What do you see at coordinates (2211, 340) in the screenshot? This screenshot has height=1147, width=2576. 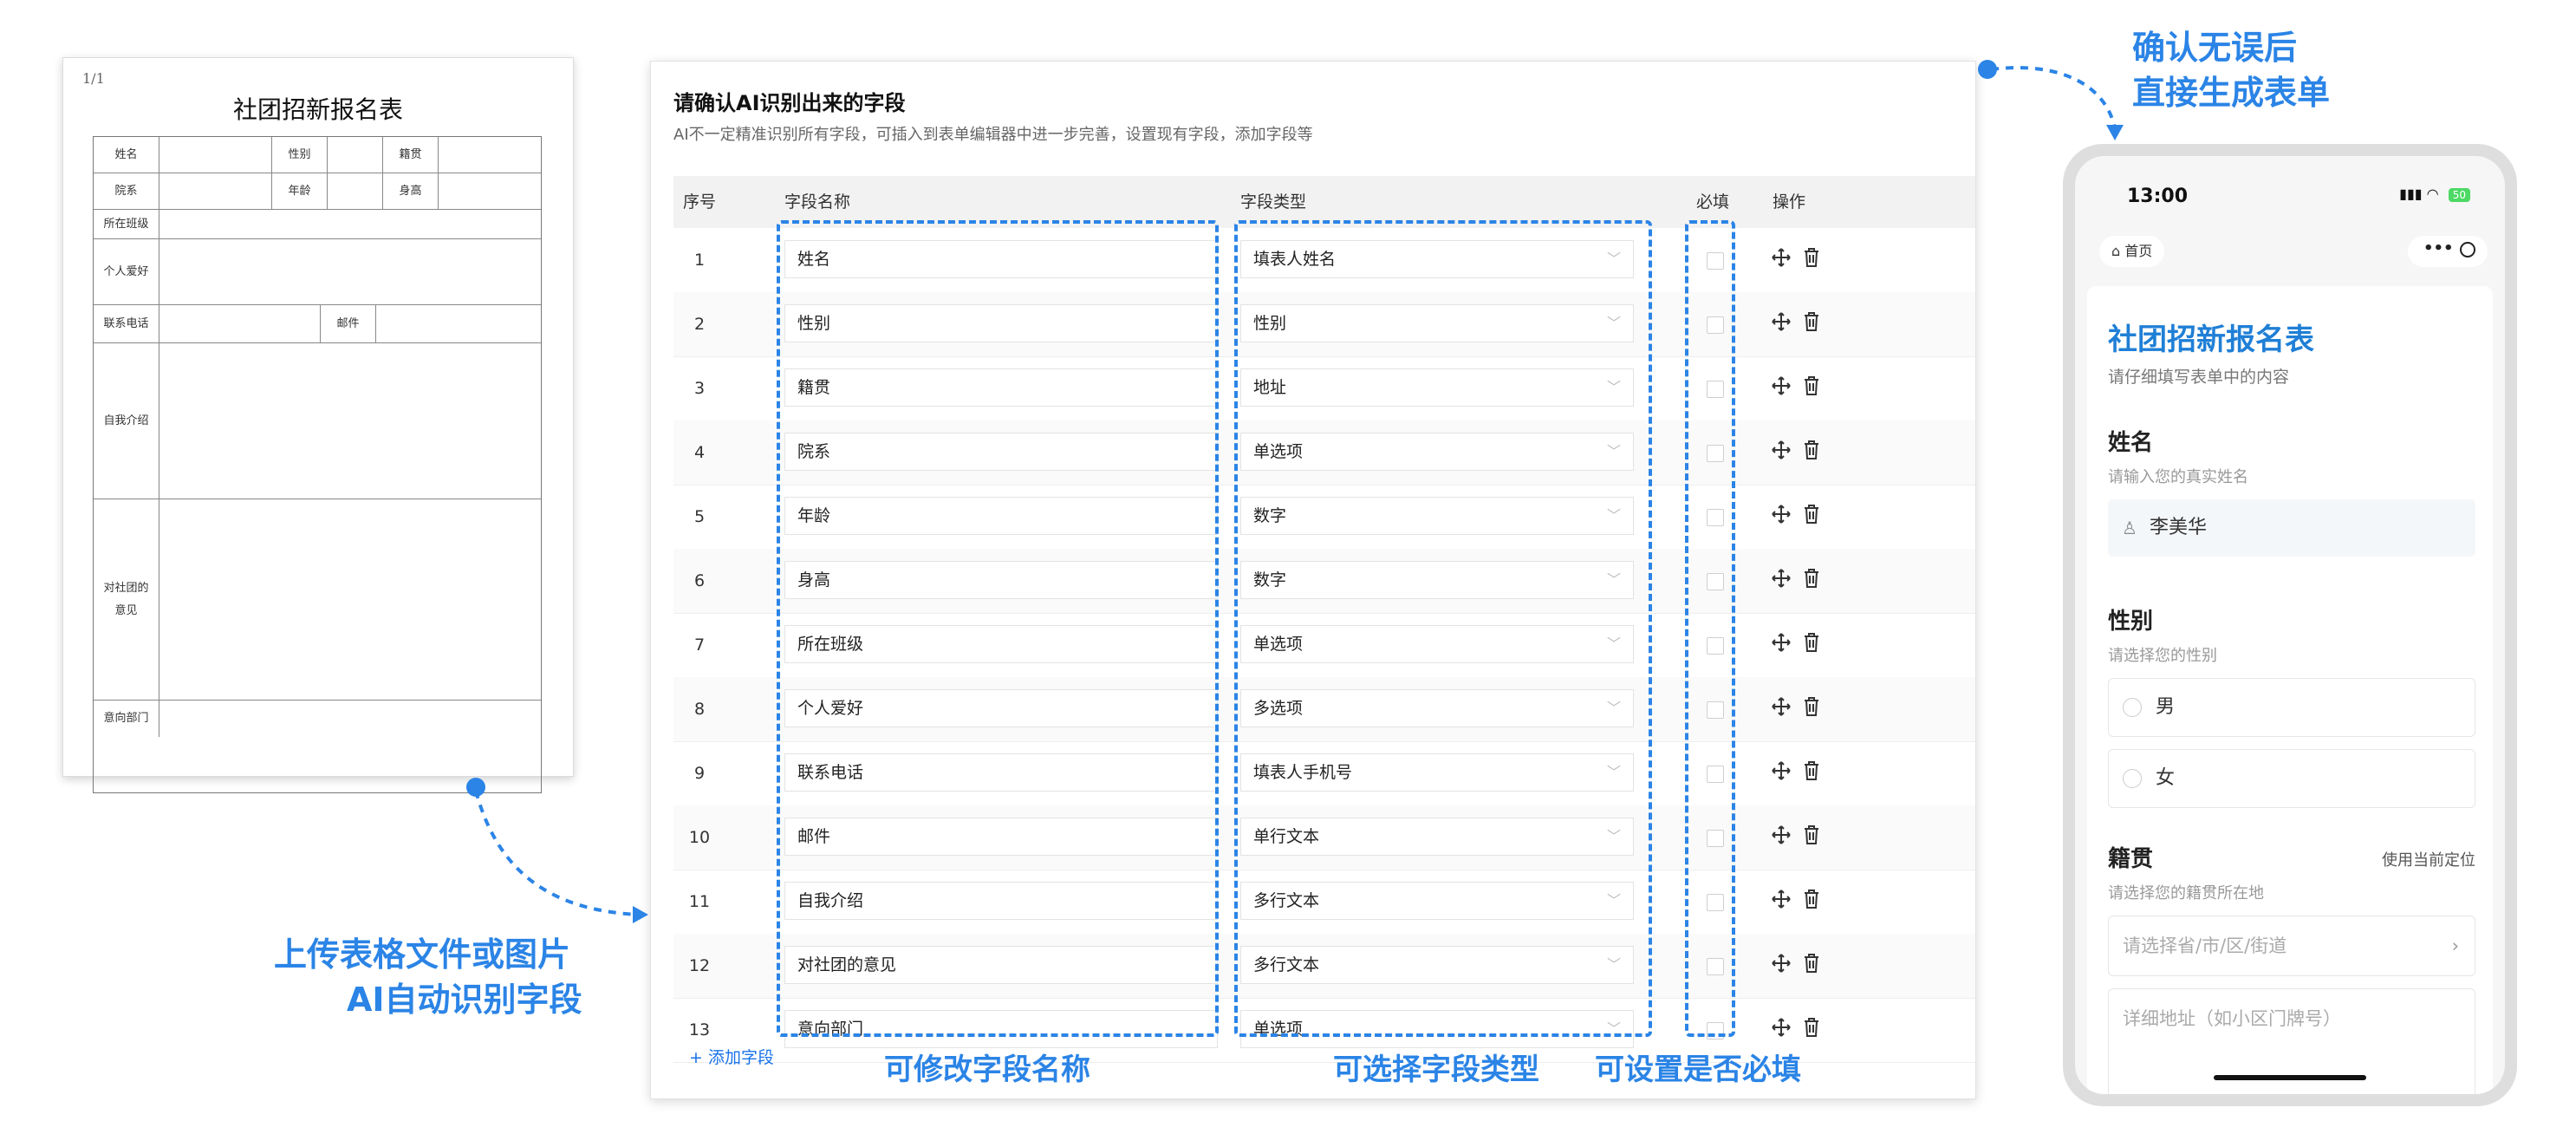 I see `form-title: 社团招新报名表` at bounding box center [2211, 340].